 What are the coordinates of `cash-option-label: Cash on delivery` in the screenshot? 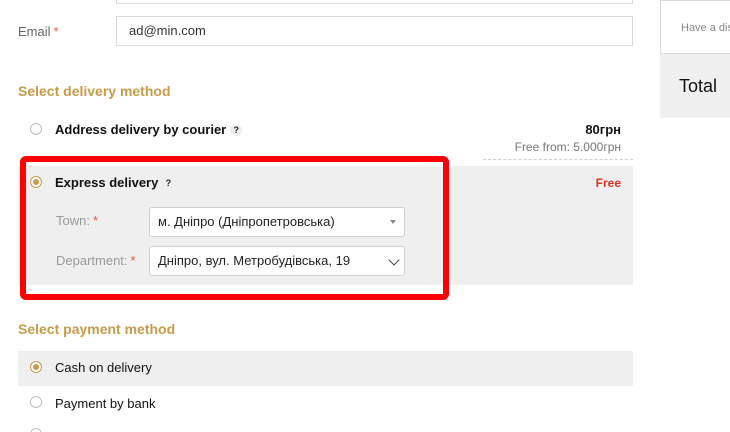 It's located at (103, 367).